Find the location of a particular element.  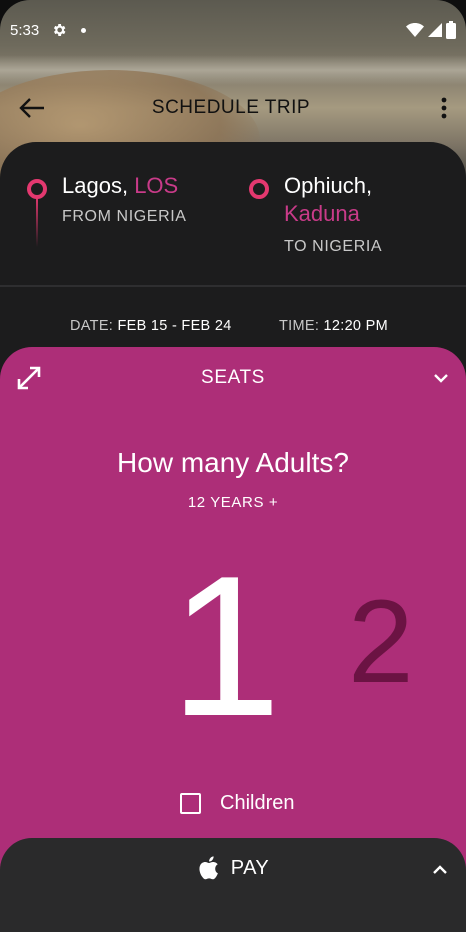

trip-time: TIME: 12:20 PM is located at coordinates (333, 326).